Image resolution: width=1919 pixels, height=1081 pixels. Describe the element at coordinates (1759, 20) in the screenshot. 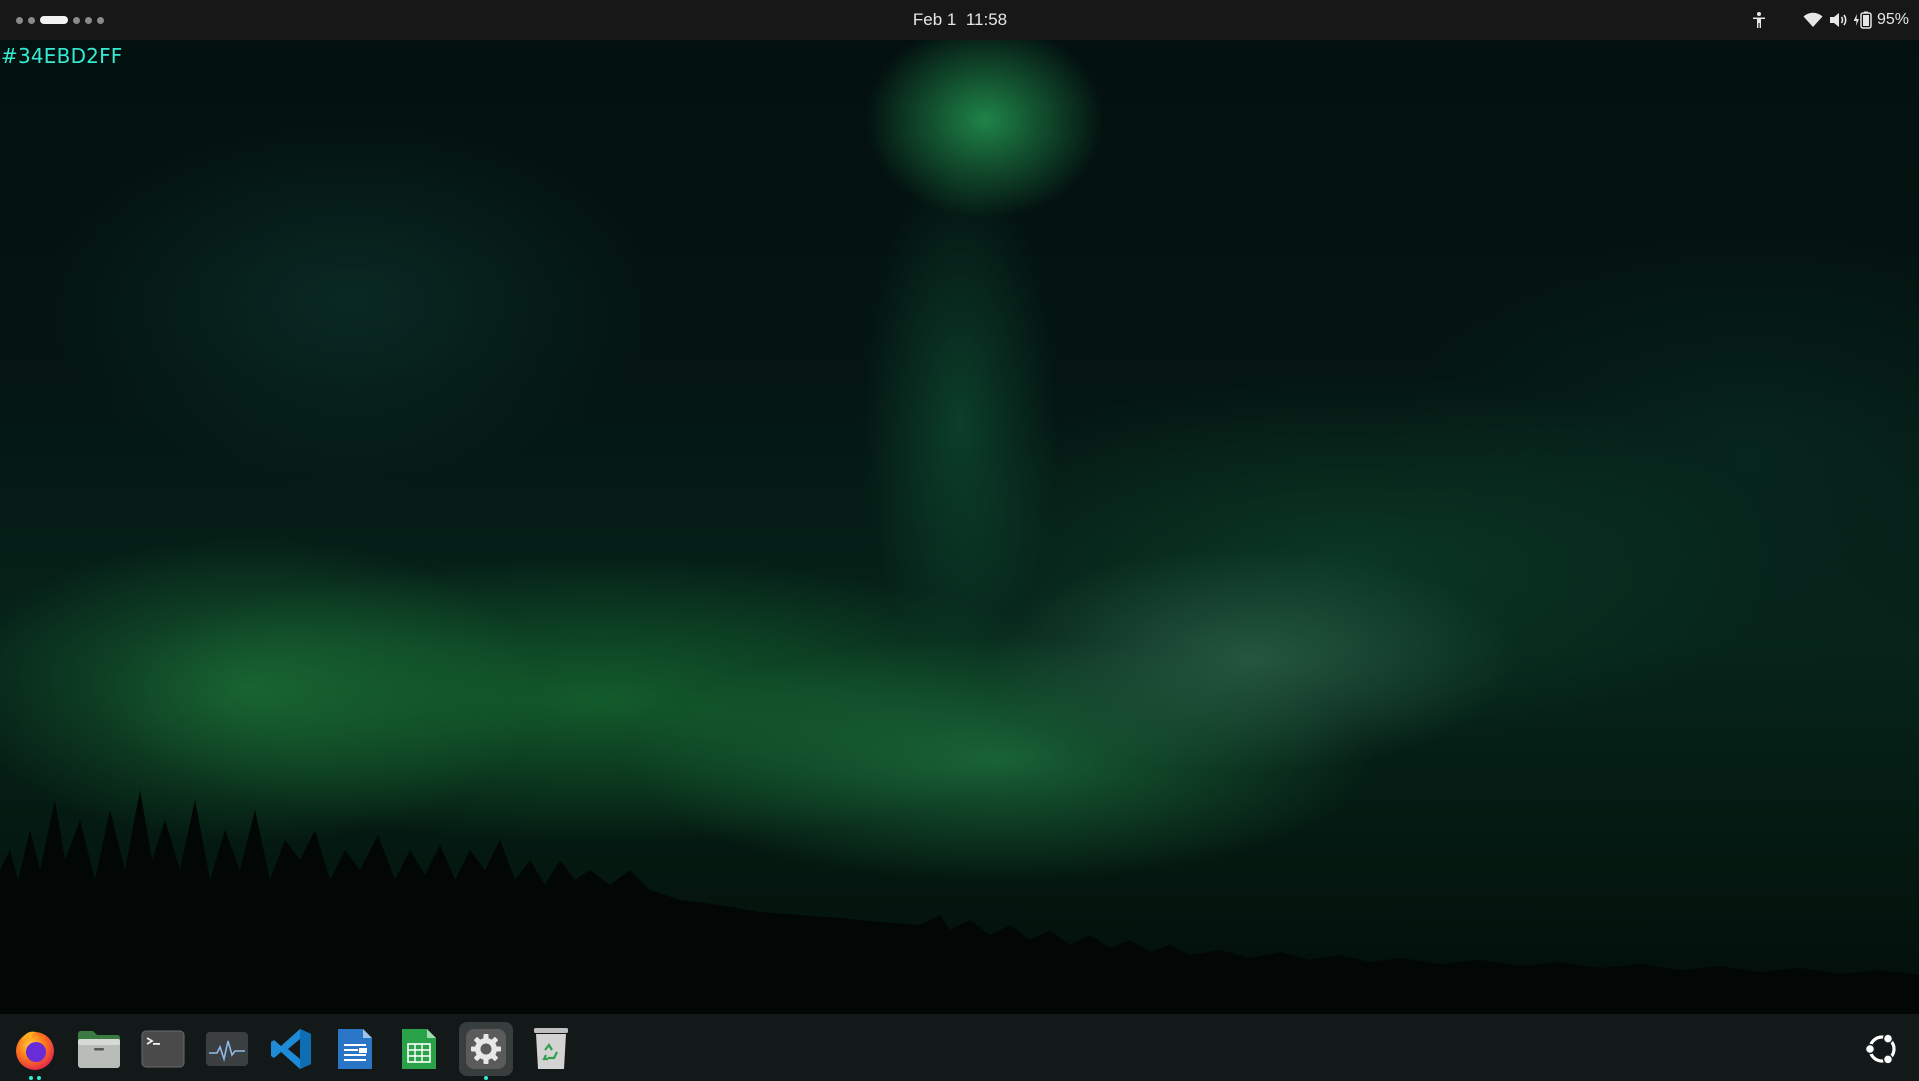

I see `accessibility-icon` at that location.